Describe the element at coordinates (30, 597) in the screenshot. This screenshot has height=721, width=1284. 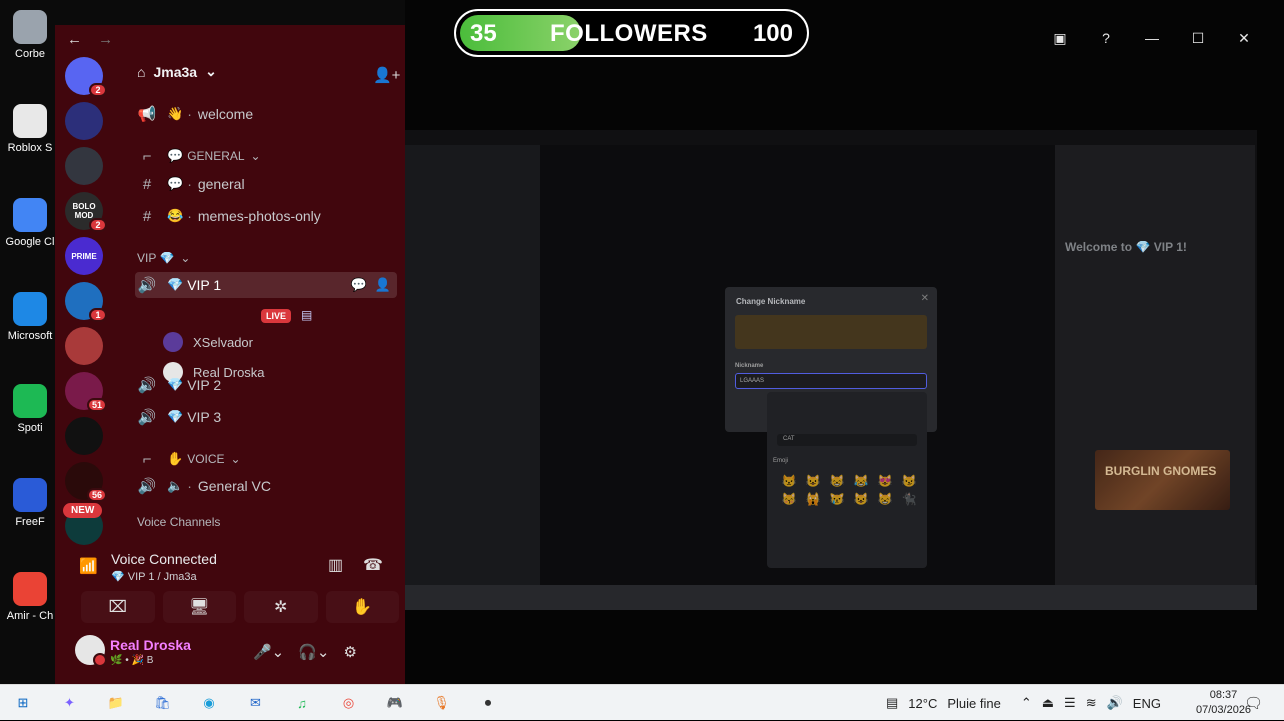
I see `desktop-shortcut: Amir - Ch` at that location.